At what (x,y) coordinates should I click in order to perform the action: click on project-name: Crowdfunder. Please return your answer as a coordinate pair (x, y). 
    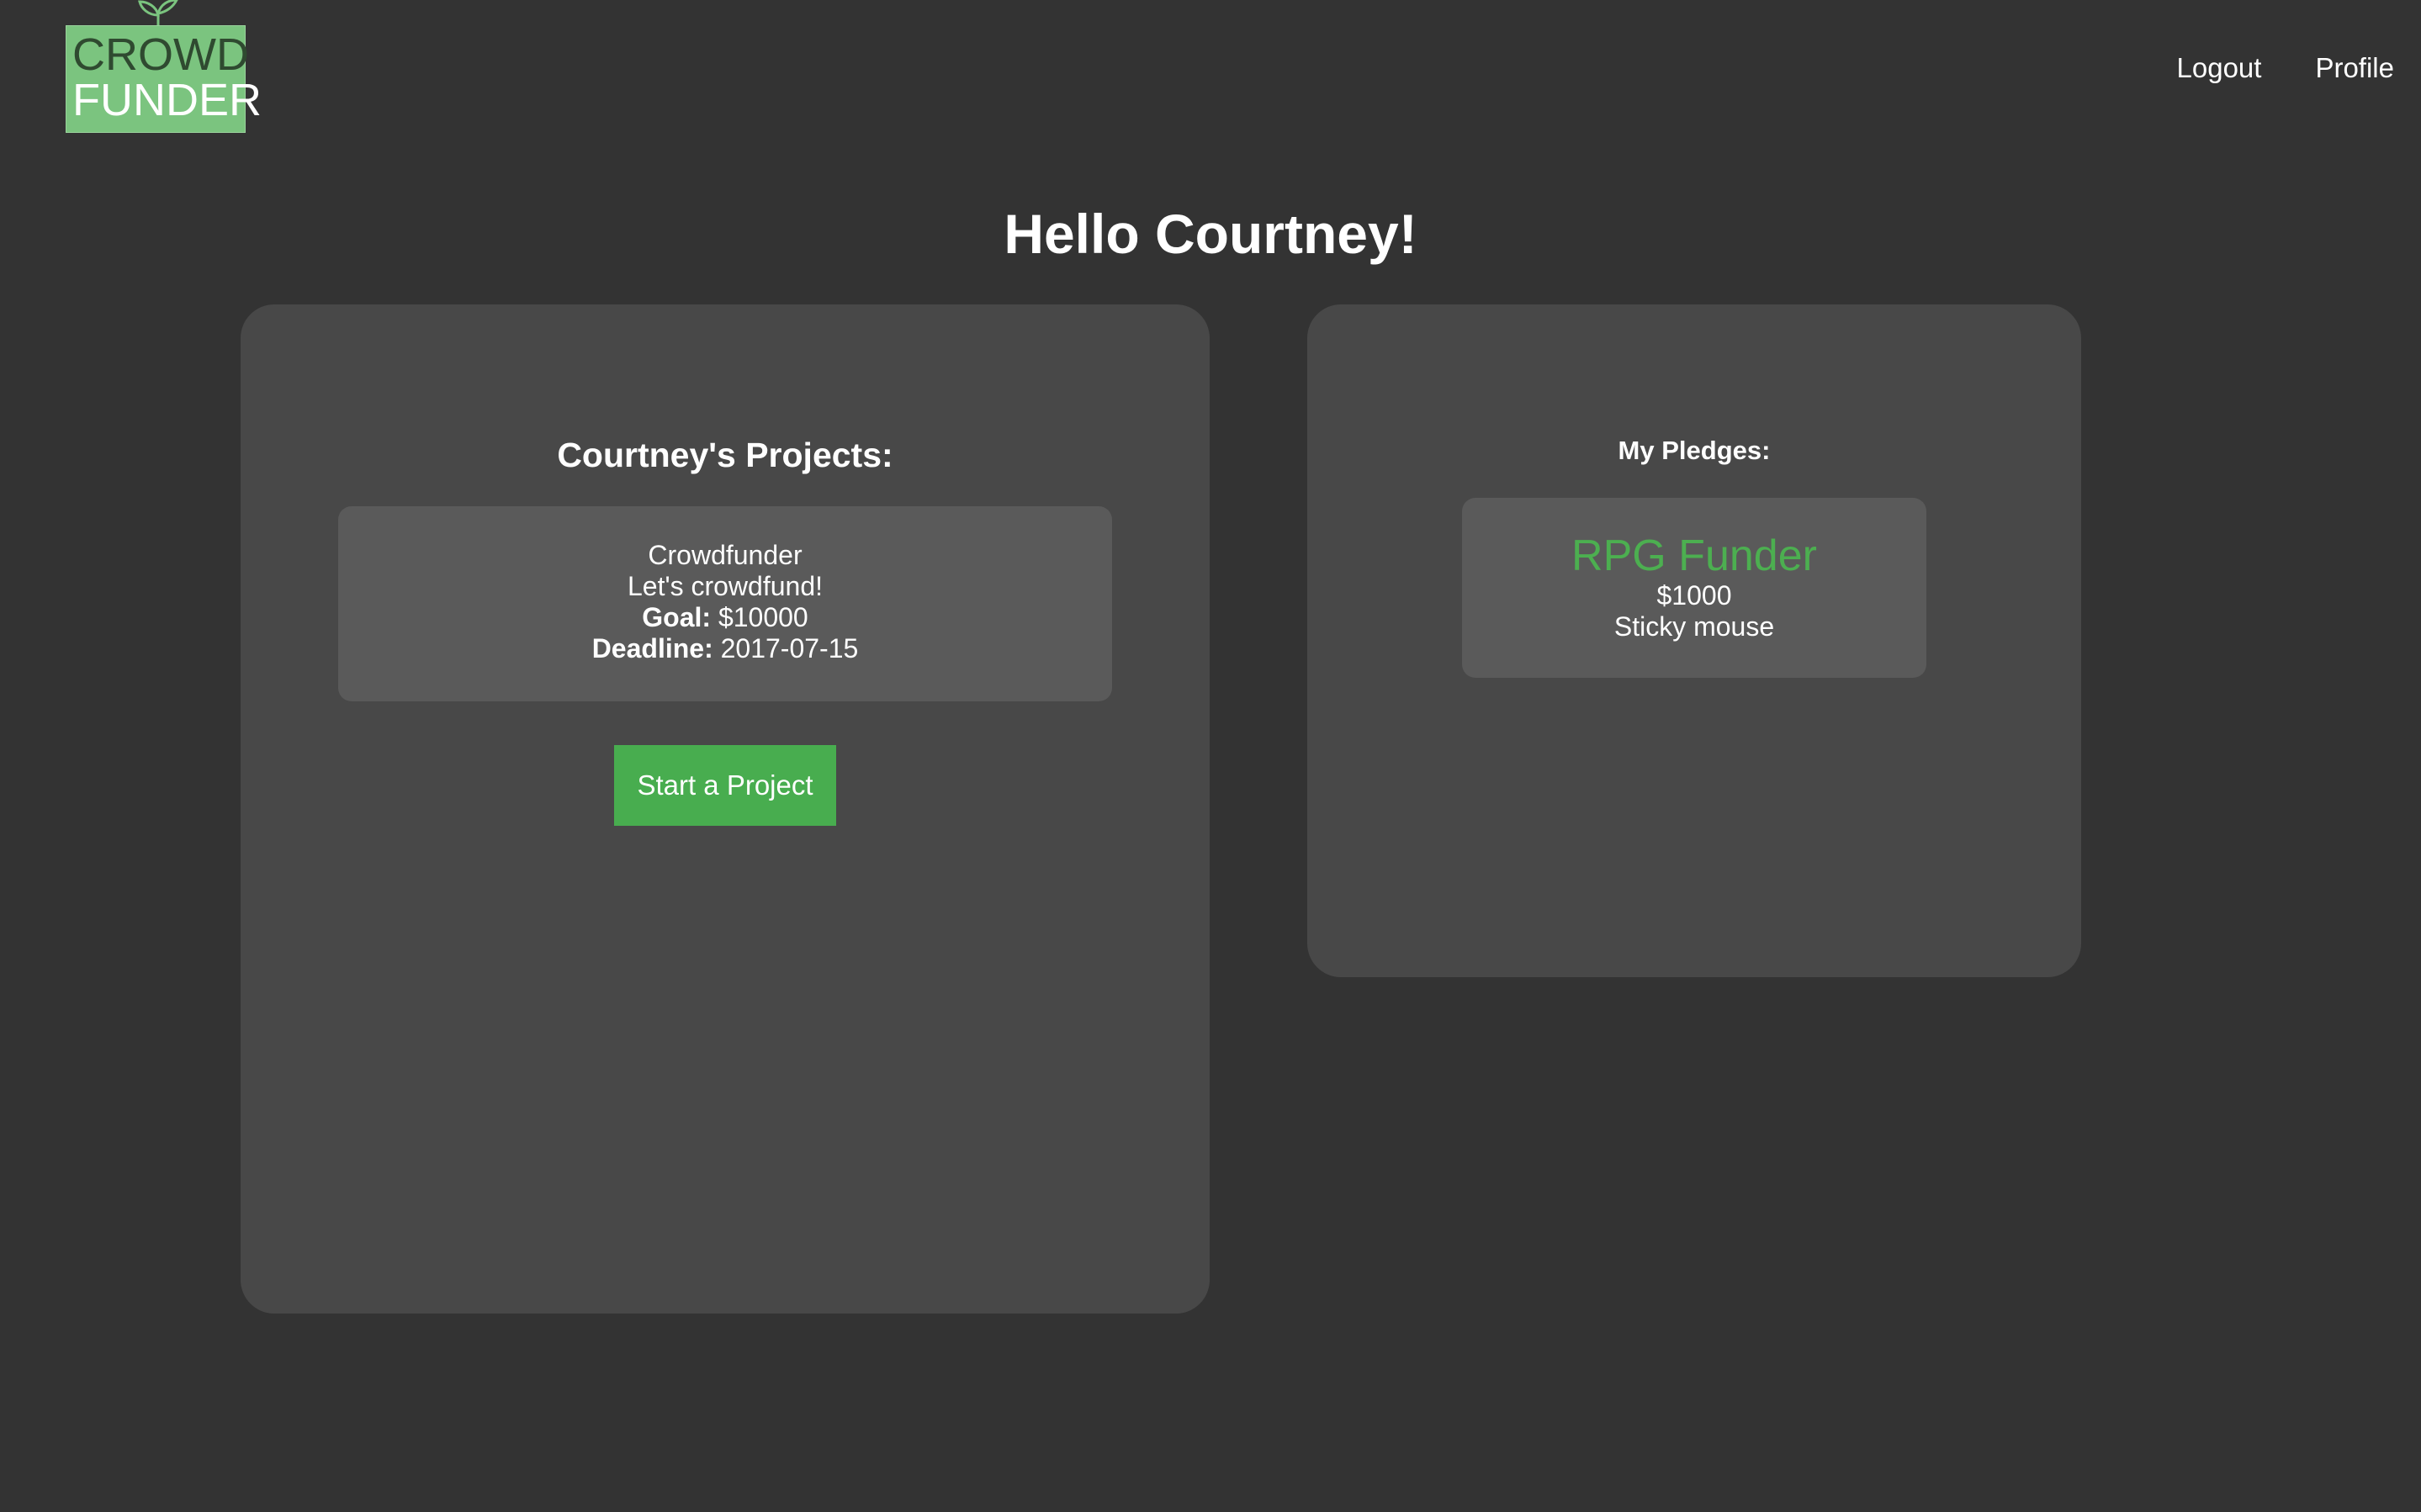
    Looking at the image, I should click on (726, 555).